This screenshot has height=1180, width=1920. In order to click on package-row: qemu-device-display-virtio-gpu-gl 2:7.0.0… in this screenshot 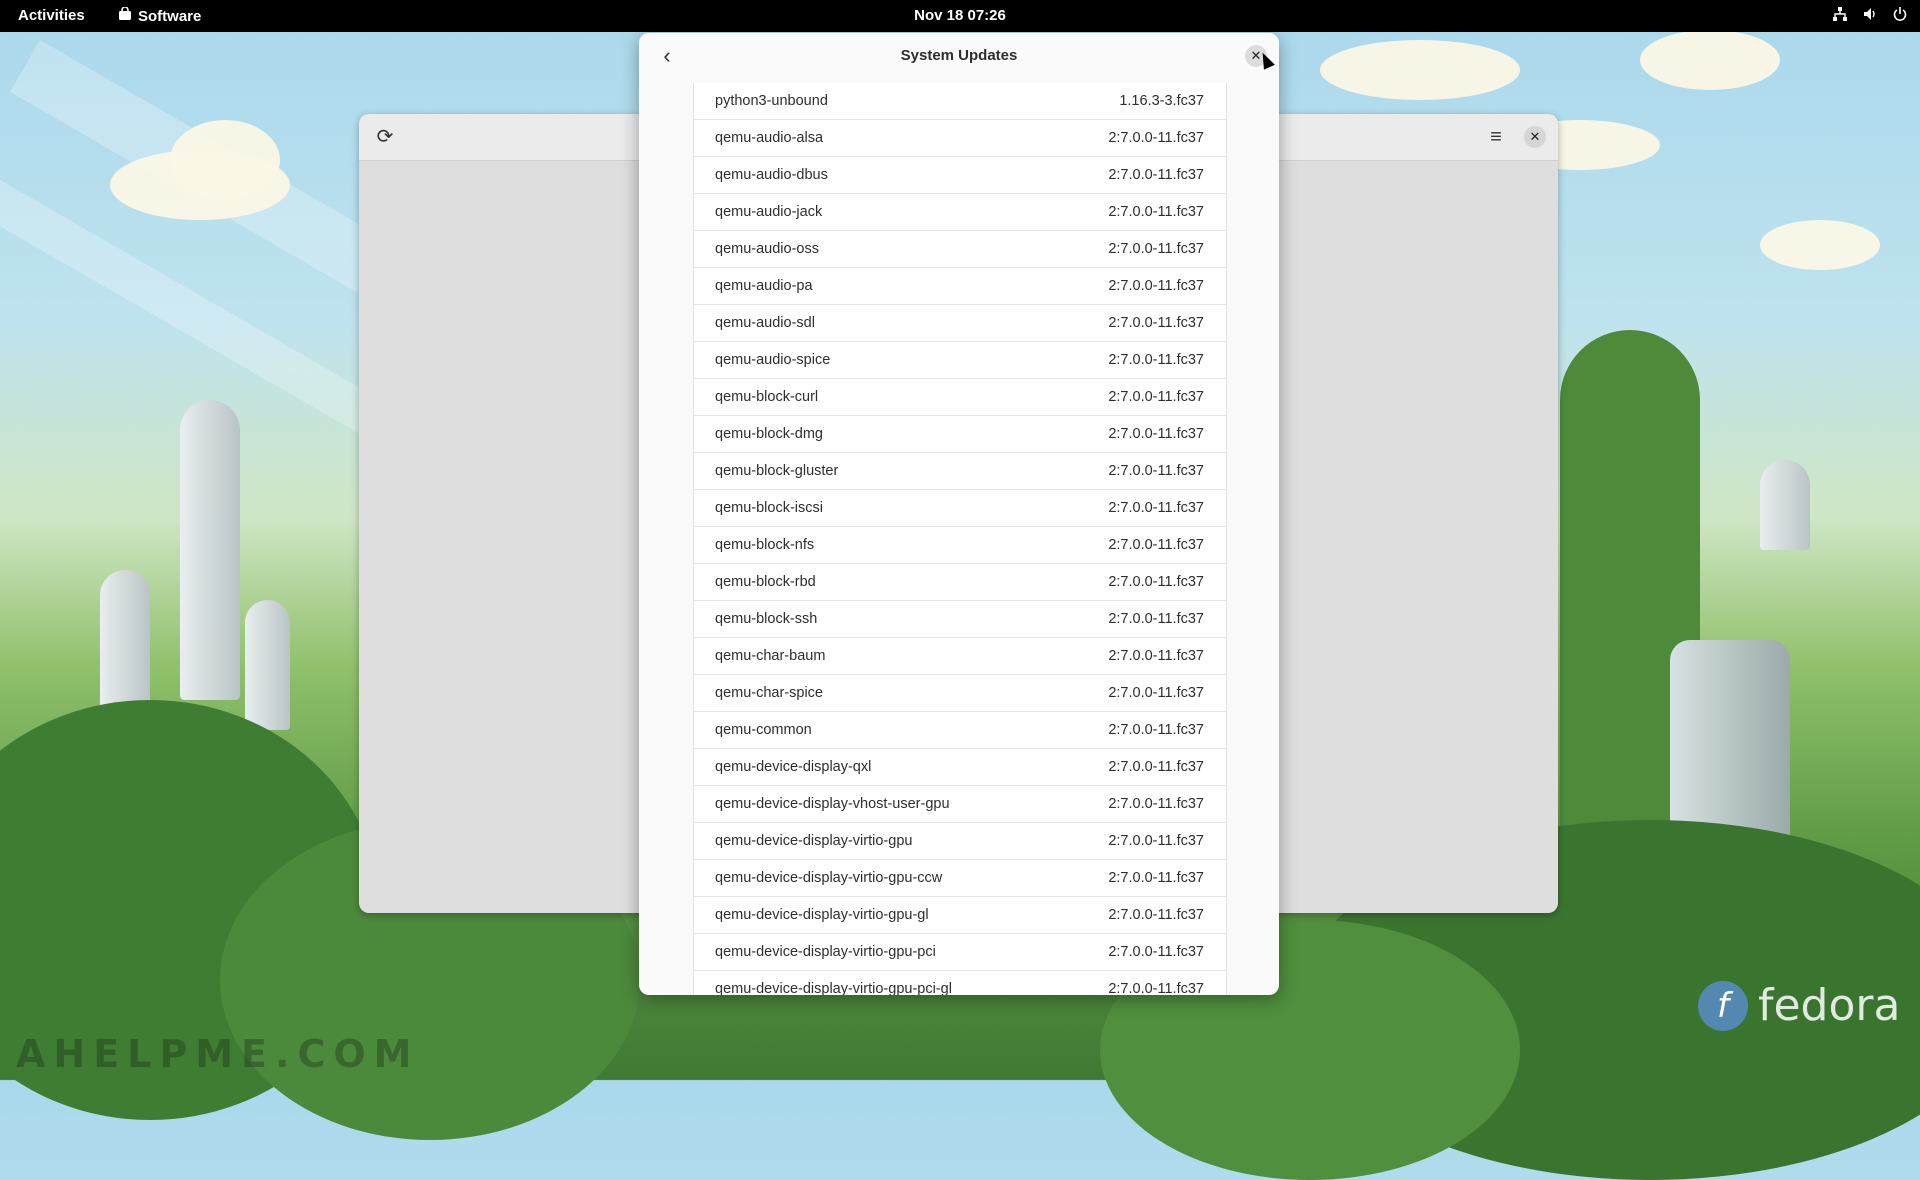, I will do `click(960, 915)`.